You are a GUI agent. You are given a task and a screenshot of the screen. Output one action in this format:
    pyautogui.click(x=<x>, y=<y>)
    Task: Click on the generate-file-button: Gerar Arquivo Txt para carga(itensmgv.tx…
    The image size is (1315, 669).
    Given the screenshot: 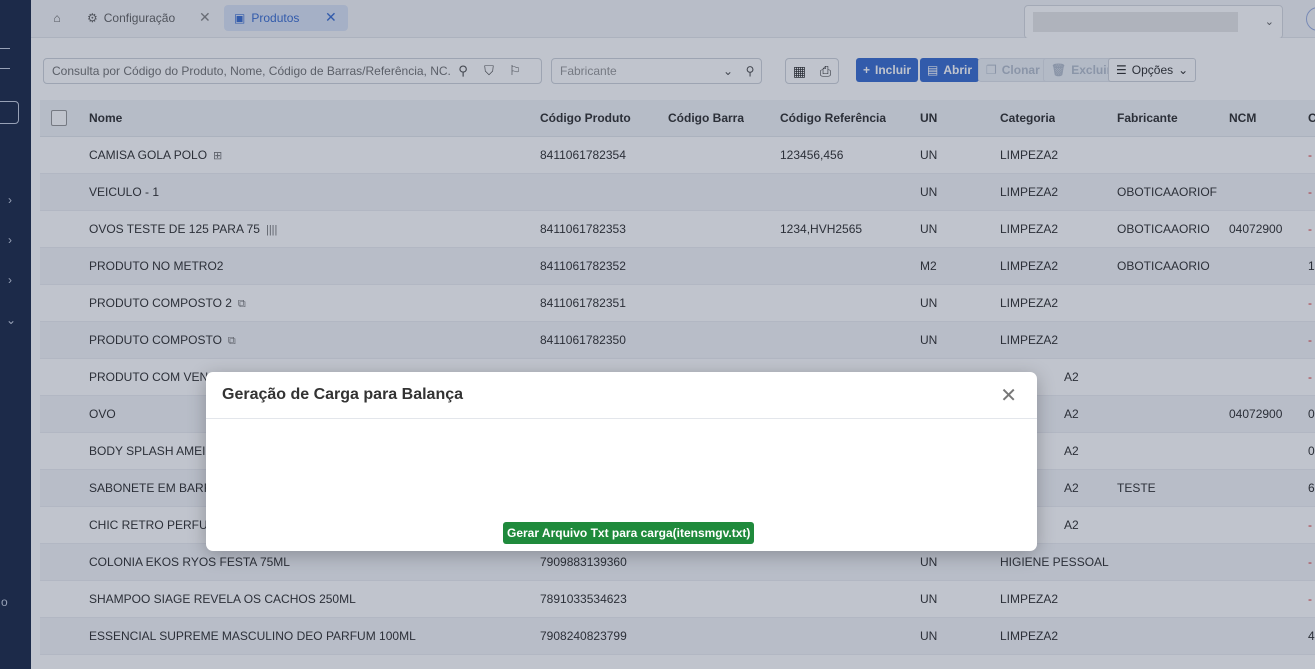 What is the action you would take?
    pyautogui.click(x=629, y=533)
    